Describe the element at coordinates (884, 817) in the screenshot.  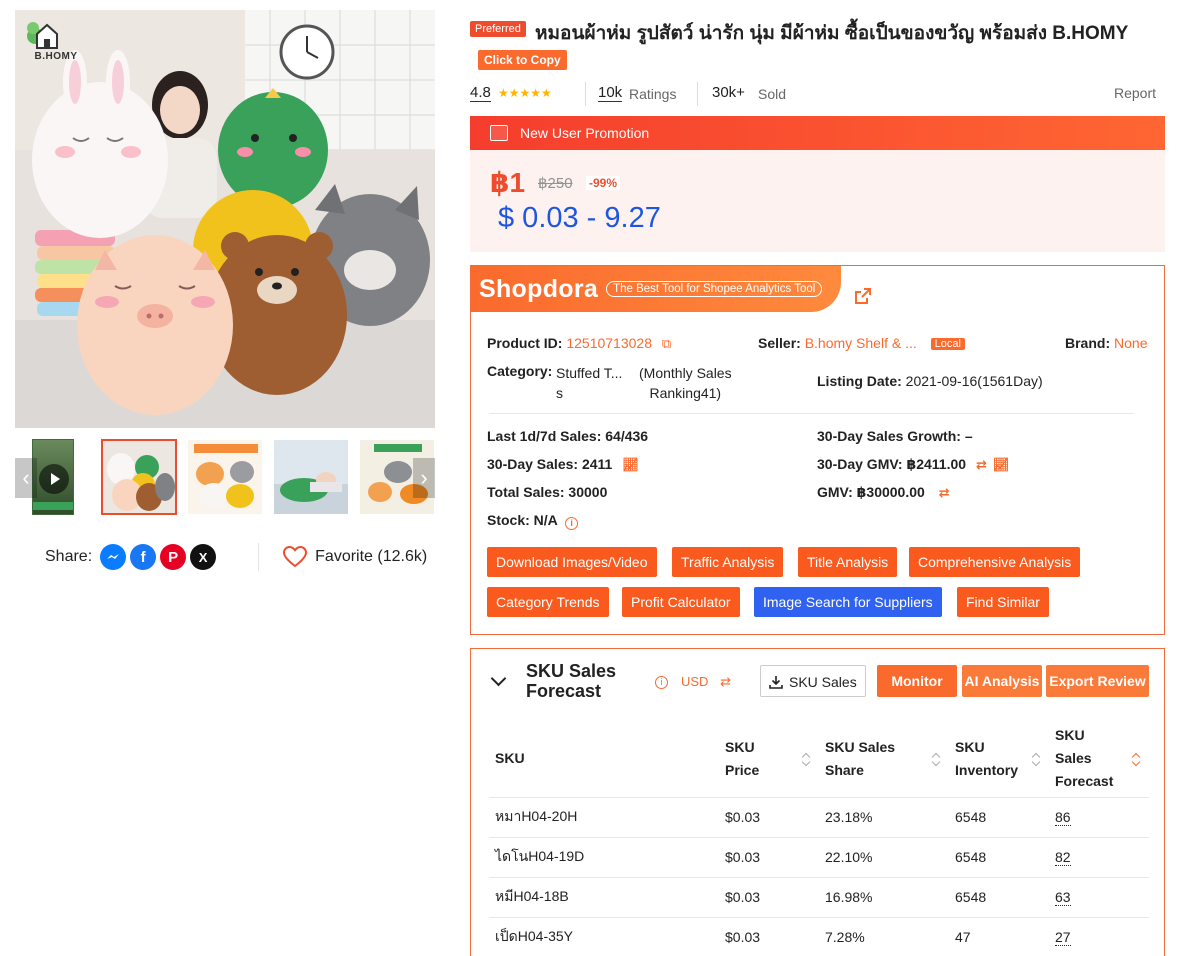
I see `sku-share: 23.18%` at that location.